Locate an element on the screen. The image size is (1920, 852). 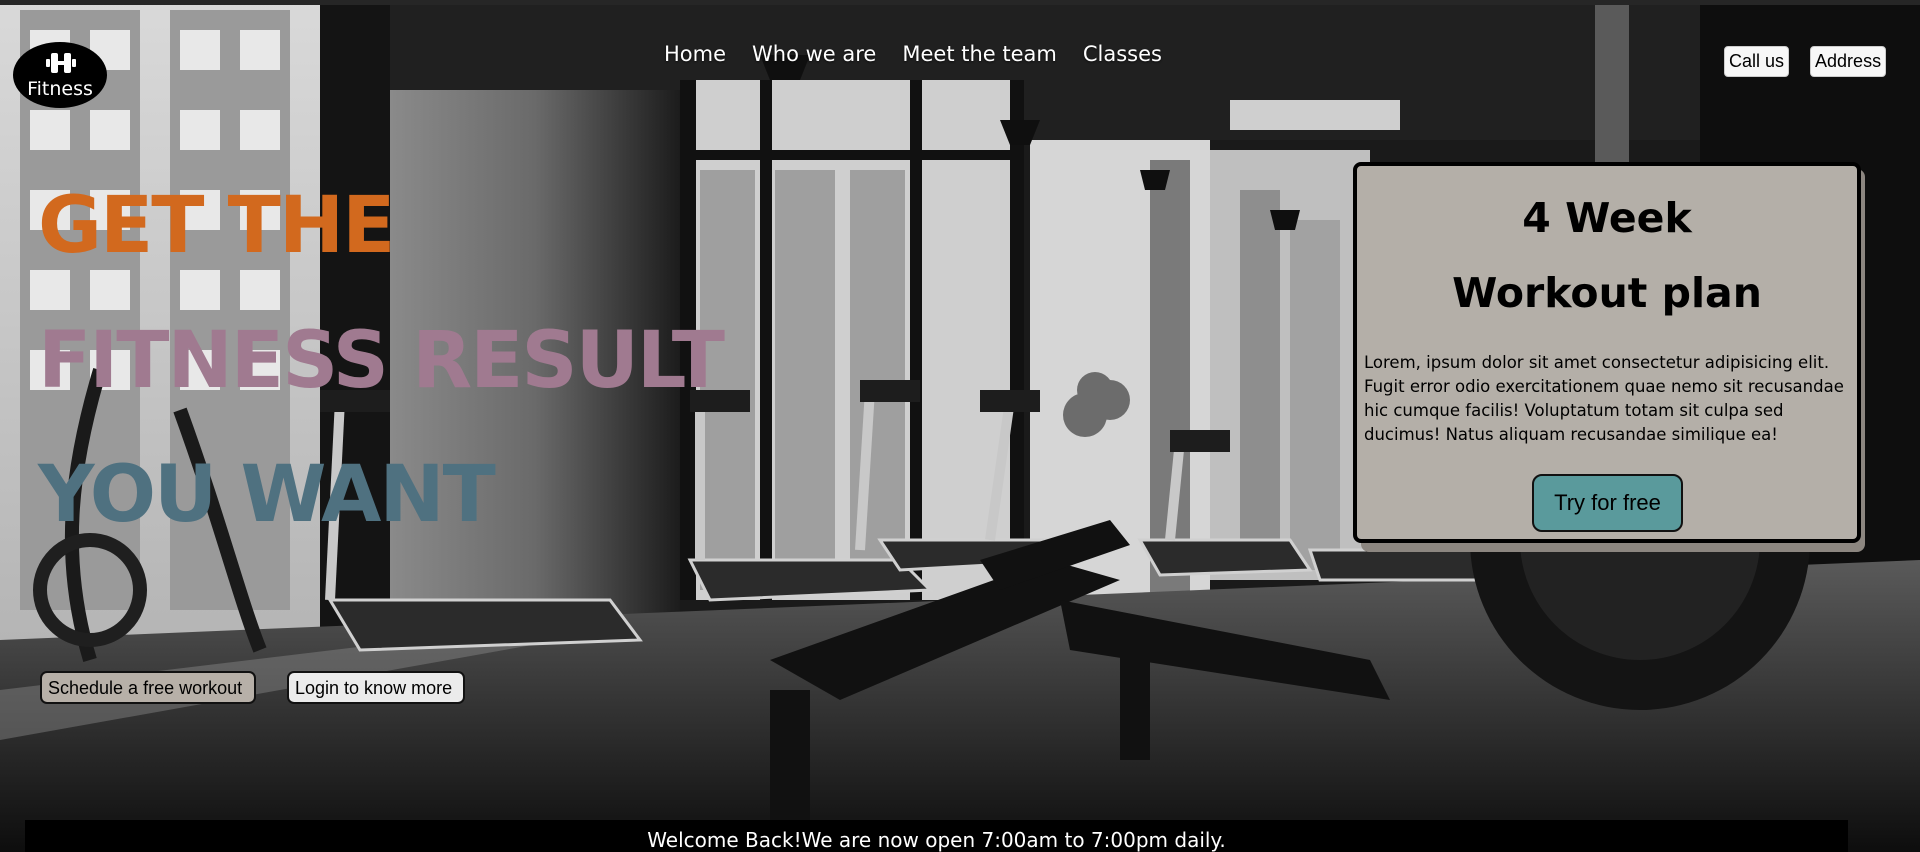
call-us-button: Call us is located at coordinates (1757, 61).